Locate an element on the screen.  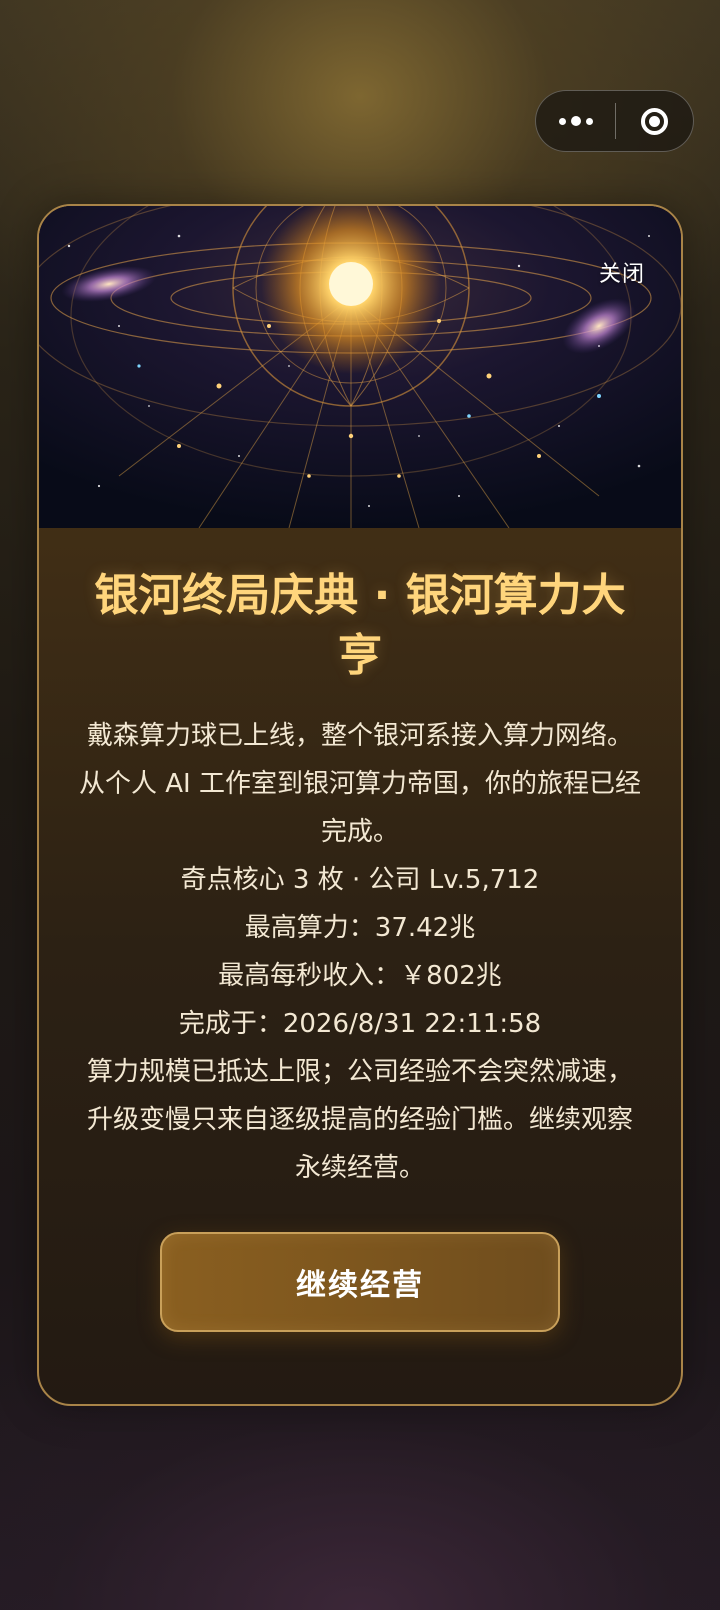
summary-line-core-level: 奇点核心 3 枚 · 公司 Lv.5,712 is located at coordinates (360, 880).